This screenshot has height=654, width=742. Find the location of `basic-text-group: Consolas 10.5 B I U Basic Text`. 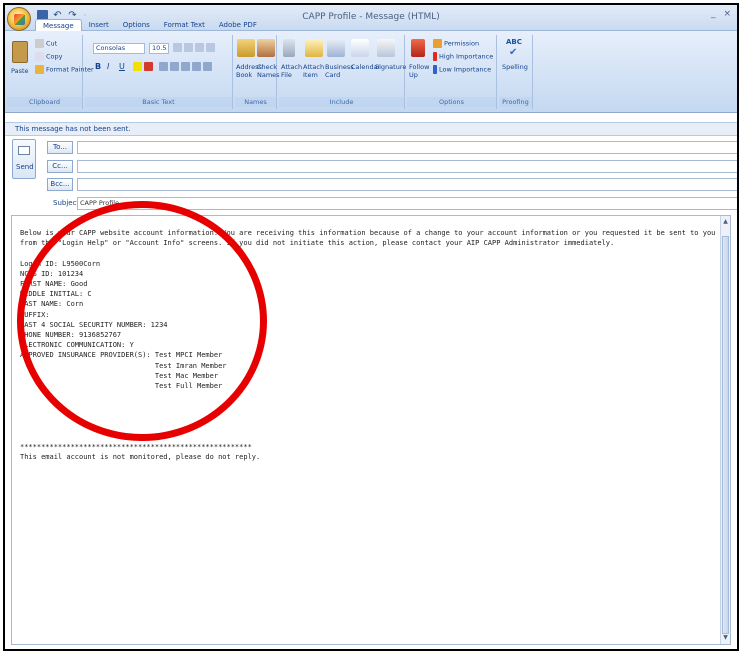

basic-text-group: Consolas 10.5 B I U Basic Text is located at coordinates (159, 72).